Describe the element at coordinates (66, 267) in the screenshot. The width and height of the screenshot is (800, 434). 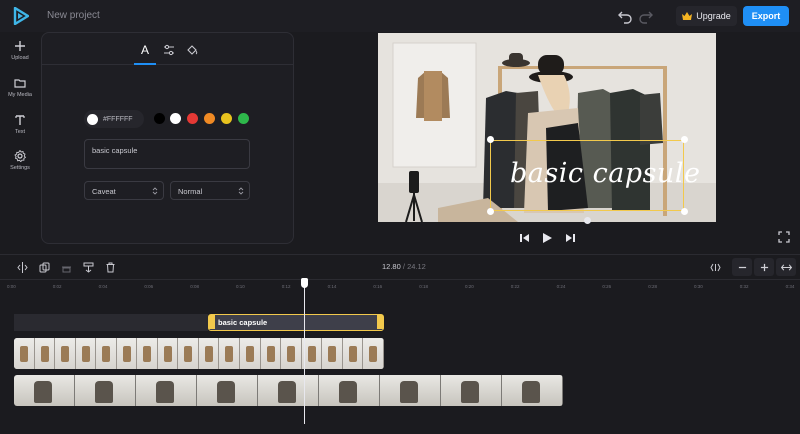
I see `cut-button` at that location.